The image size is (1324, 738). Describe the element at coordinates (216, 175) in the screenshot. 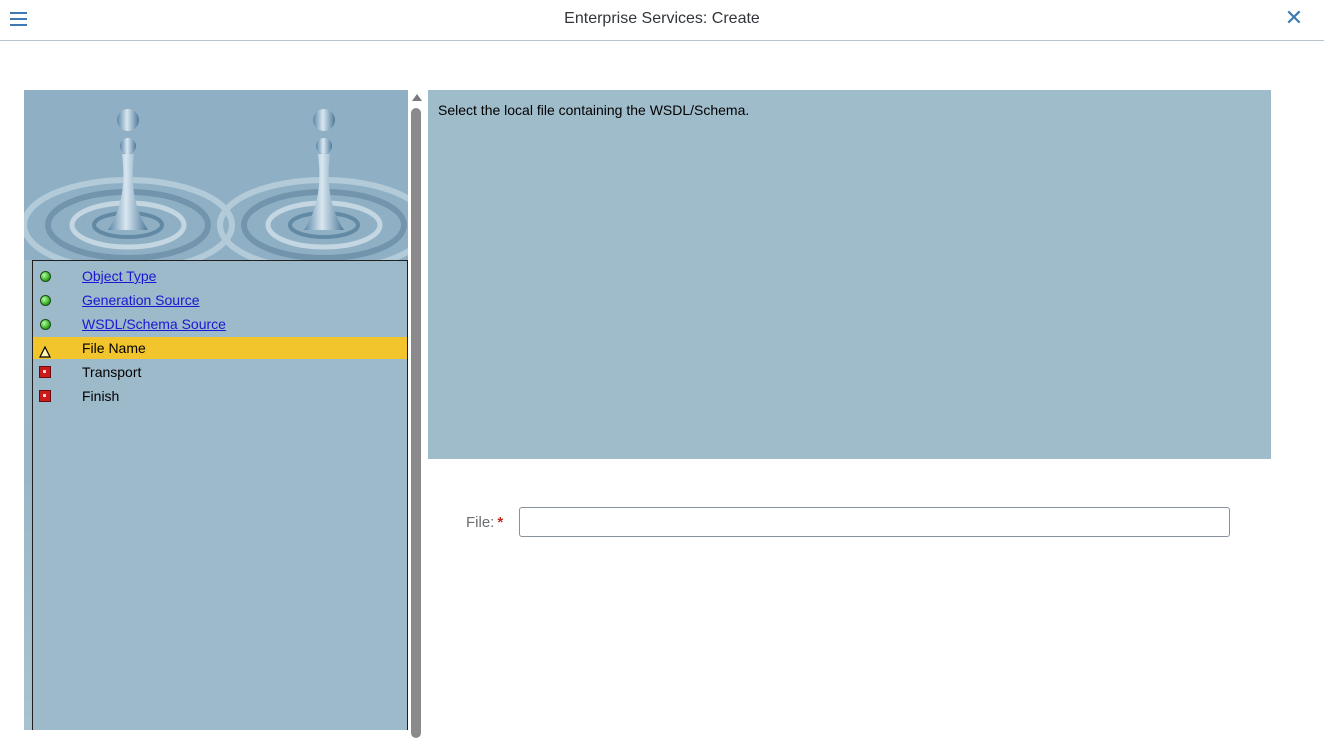

I see `water-drop-banner-image` at that location.